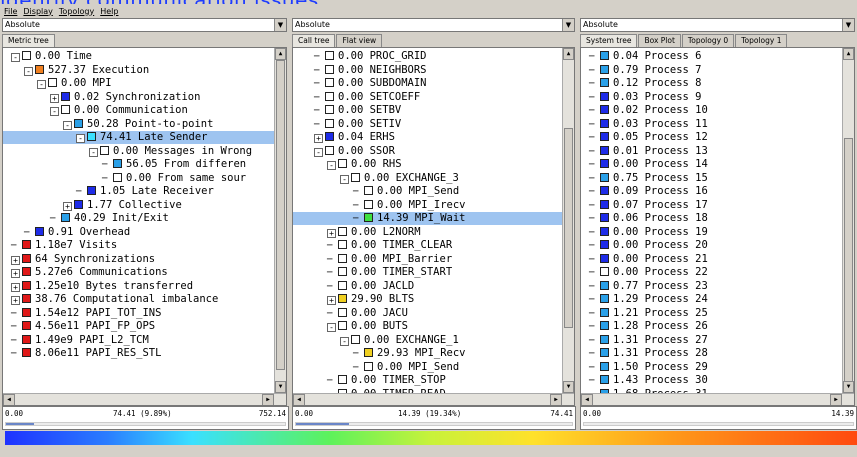 The image size is (857, 457). I want to click on tree-row: ─ 0.00 SETCOEFF, so click(367, 97).